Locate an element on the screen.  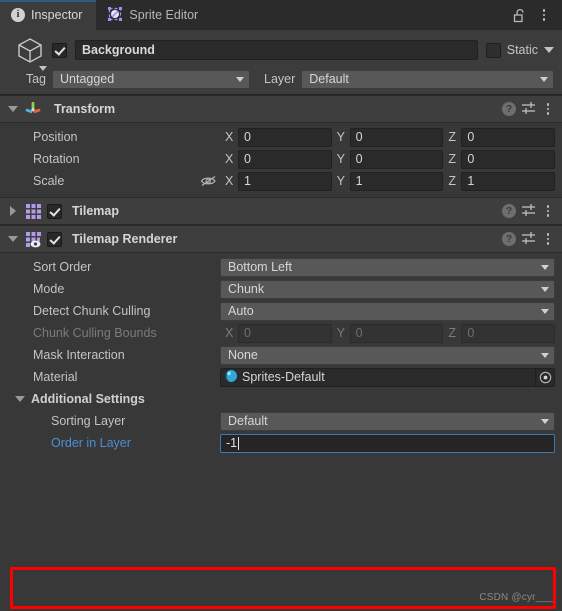
component-title-transform: Transform is located at coordinates (85, 109).